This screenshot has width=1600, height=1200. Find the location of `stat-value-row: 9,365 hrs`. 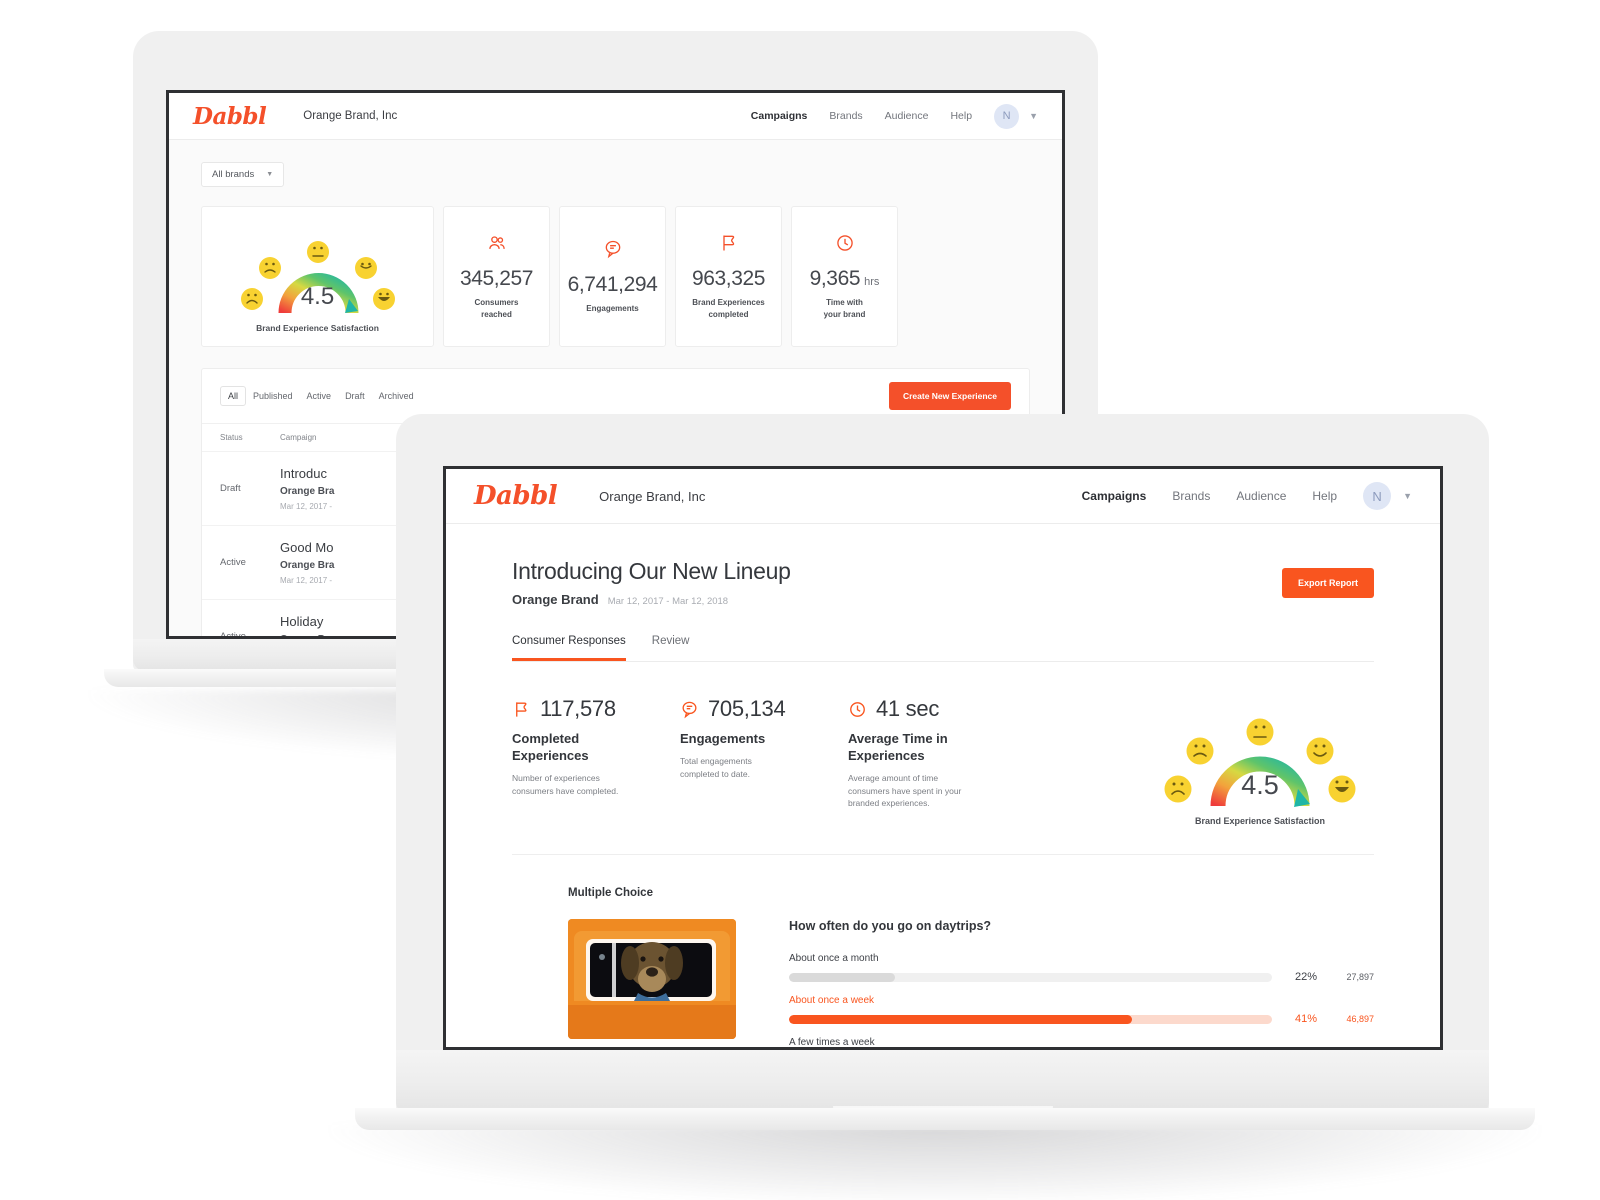

stat-value-row: 9,365 hrs is located at coordinates (845, 279).